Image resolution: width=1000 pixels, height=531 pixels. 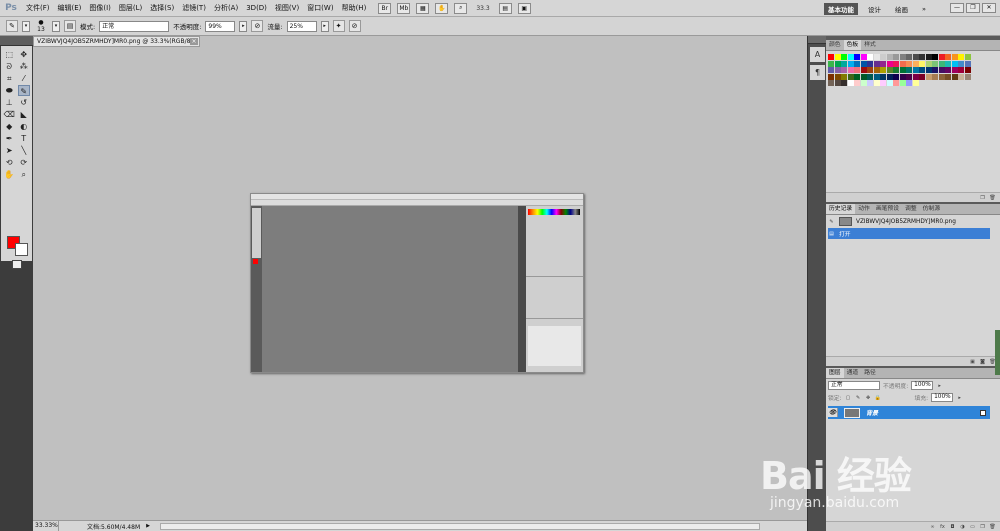 I want to click on pressure-opacity-icon: ⊘, so click(x=257, y=26).